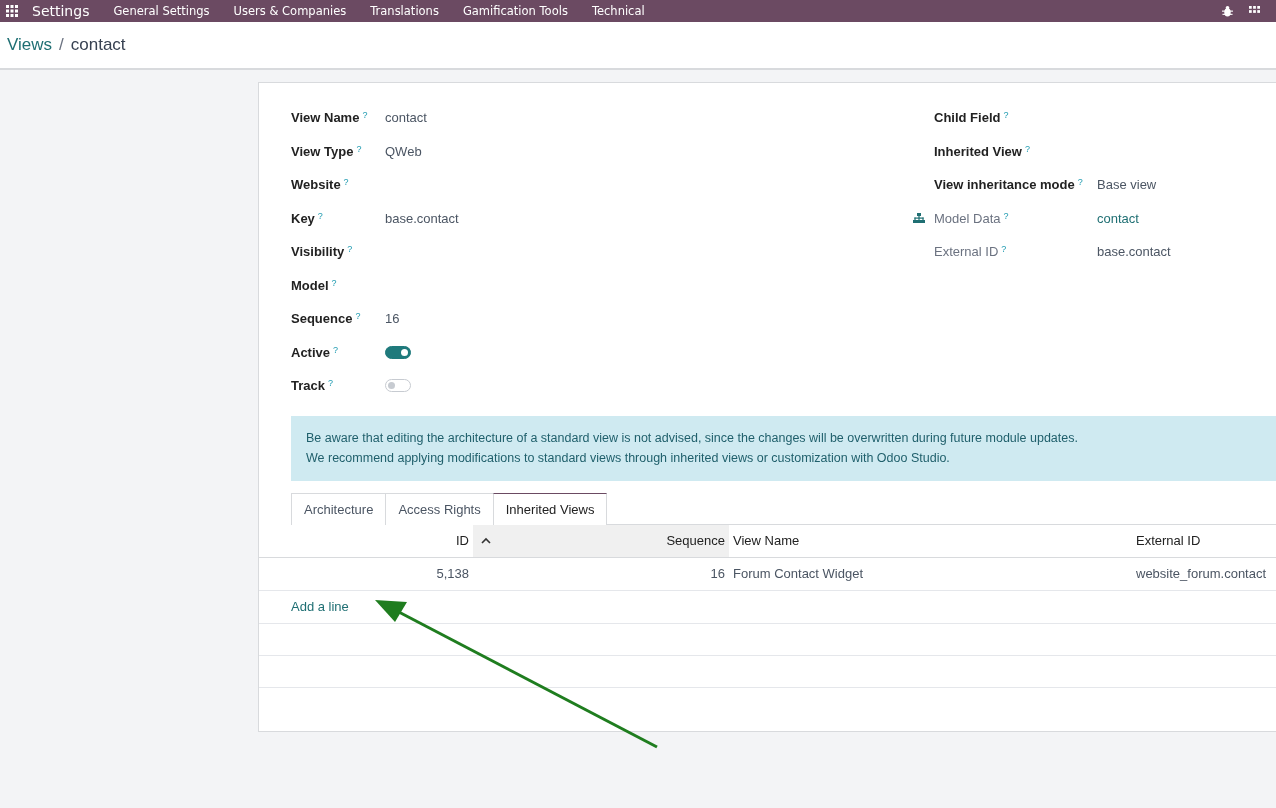 The image size is (1276, 808). What do you see at coordinates (601, 540) in the screenshot?
I see `column-header: Sequence` at bounding box center [601, 540].